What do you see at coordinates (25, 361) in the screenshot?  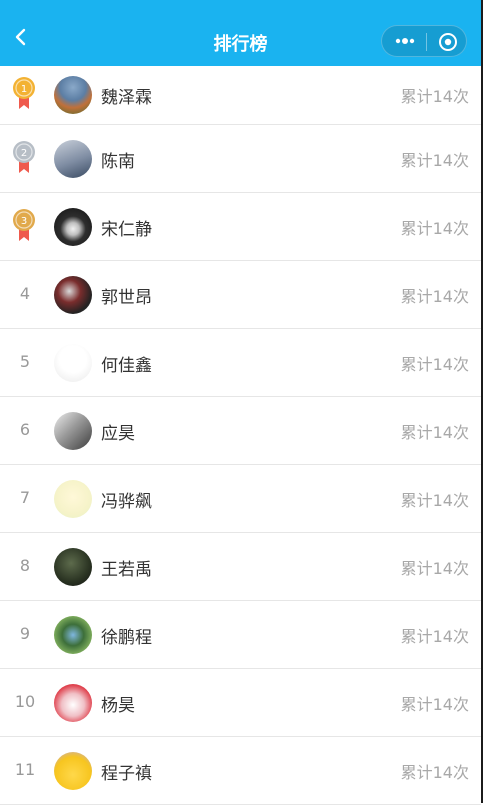 I see `rank-number: 5` at bounding box center [25, 361].